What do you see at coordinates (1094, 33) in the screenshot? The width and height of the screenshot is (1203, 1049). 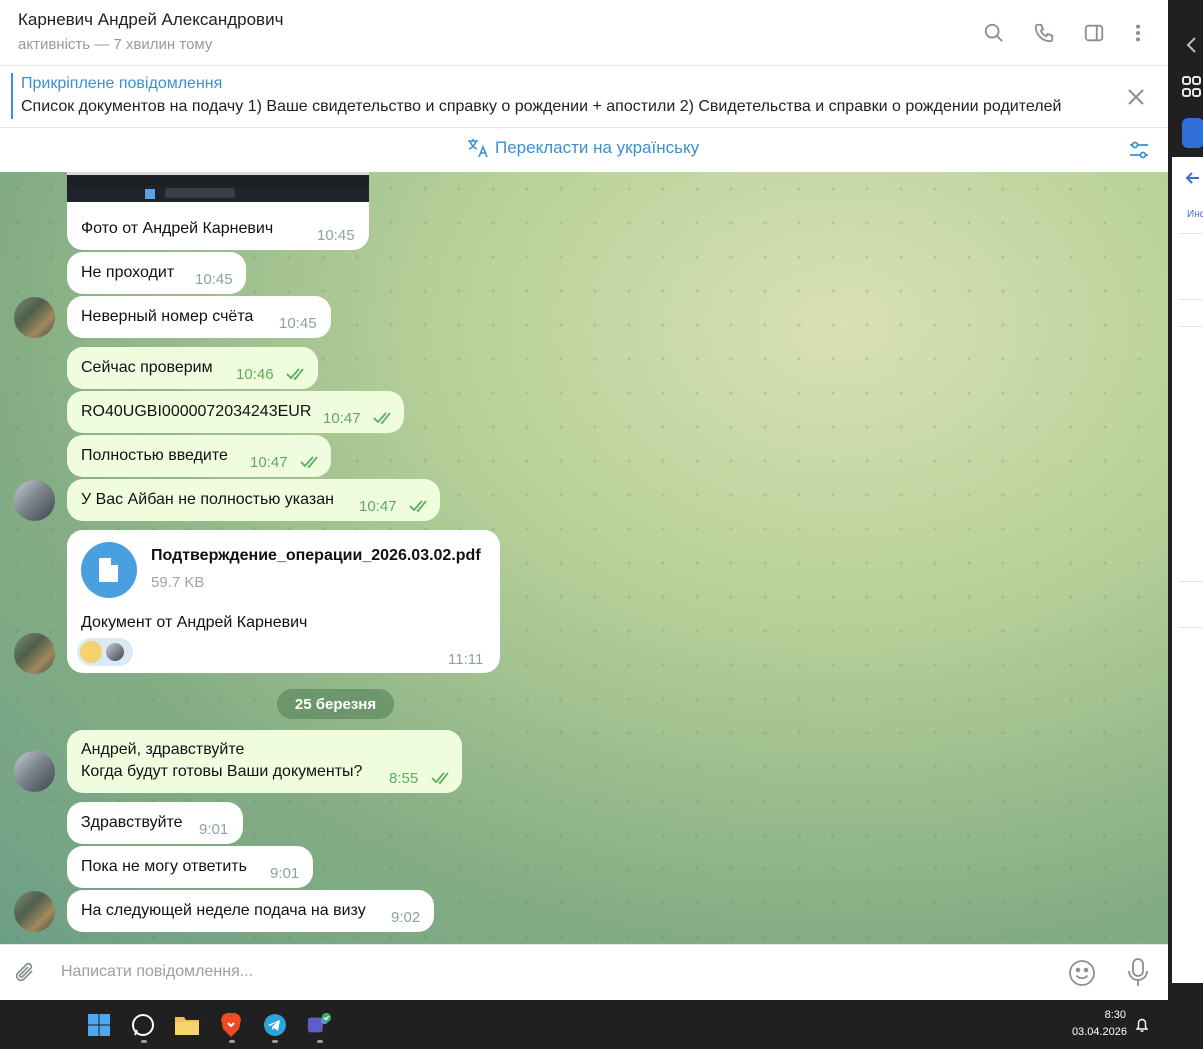 I see `sidebar-toggle-icon` at bounding box center [1094, 33].